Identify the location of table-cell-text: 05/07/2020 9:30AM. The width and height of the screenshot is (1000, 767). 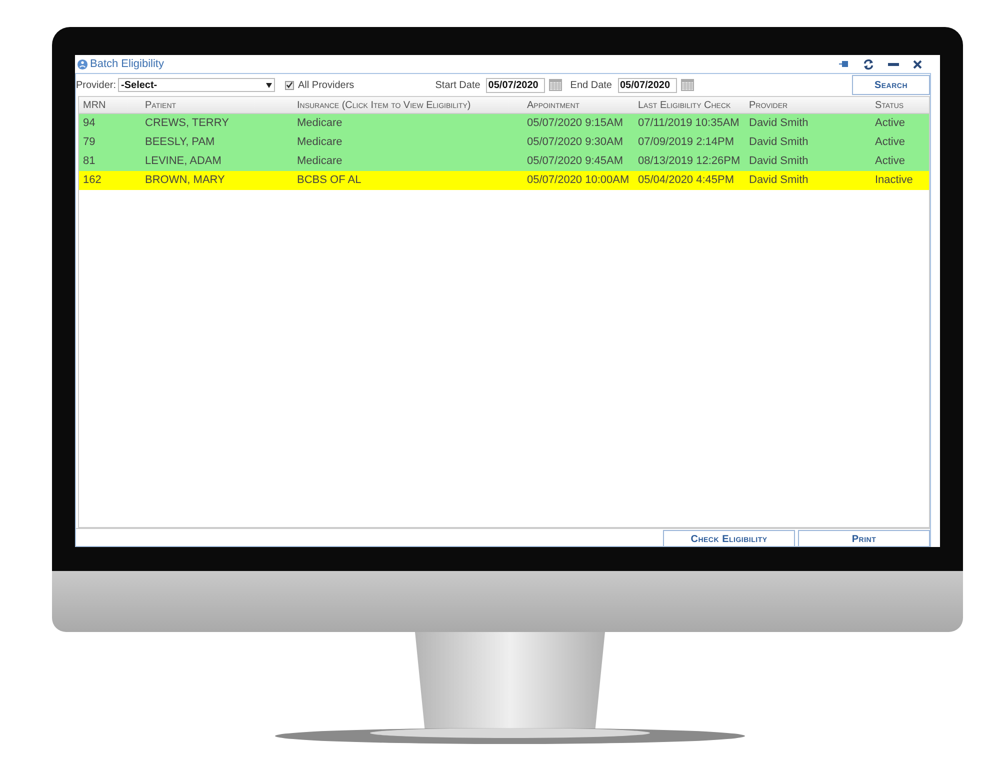
(575, 142).